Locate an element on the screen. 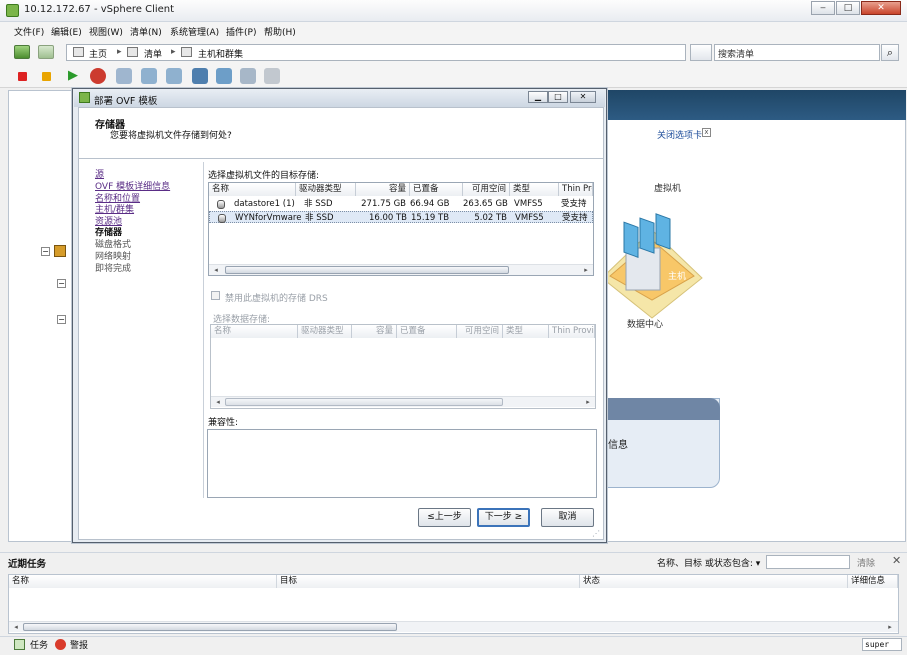 This screenshot has width=907, height=655. col-provisioned: 已置备 is located at coordinates (436, 189).